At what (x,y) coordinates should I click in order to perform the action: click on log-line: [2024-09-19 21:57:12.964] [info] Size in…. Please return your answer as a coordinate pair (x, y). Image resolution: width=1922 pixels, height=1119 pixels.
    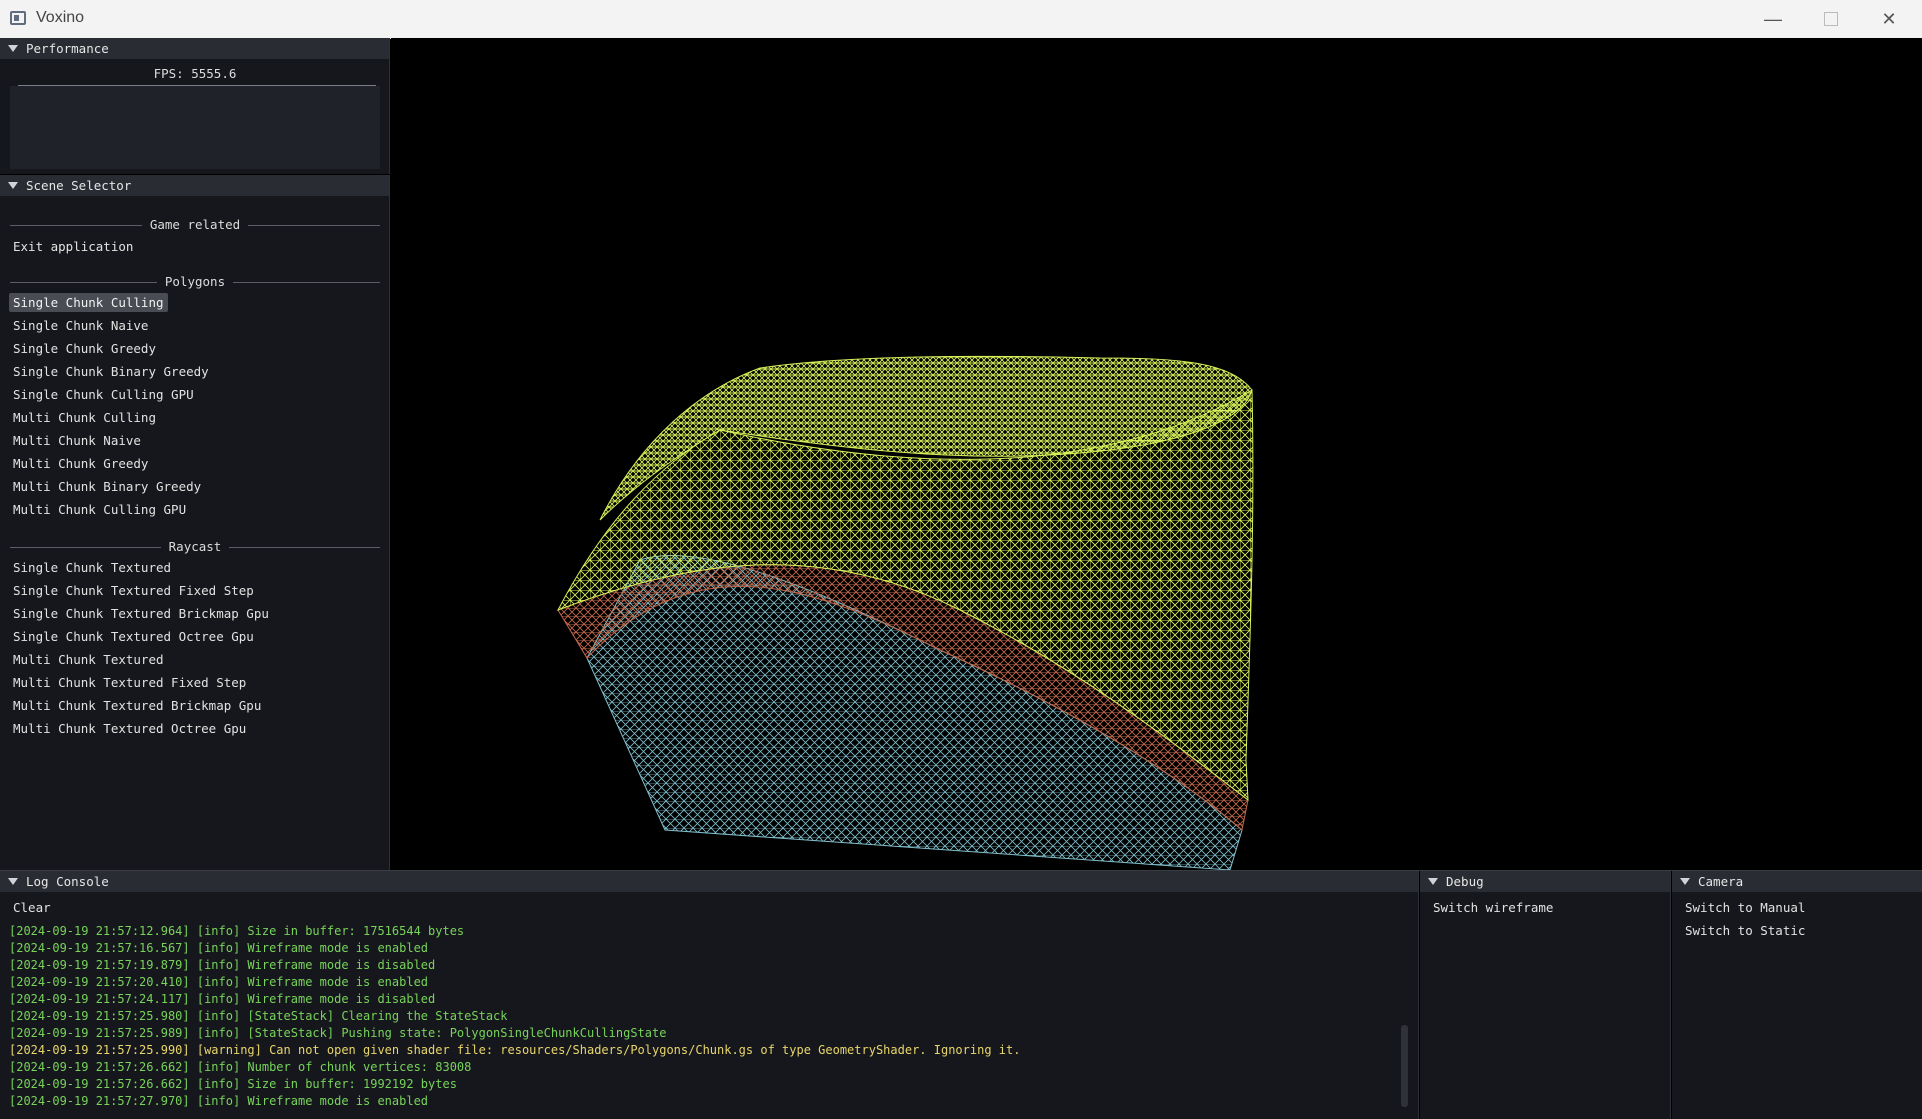
    Looking at the image, I should click on (237, 931).